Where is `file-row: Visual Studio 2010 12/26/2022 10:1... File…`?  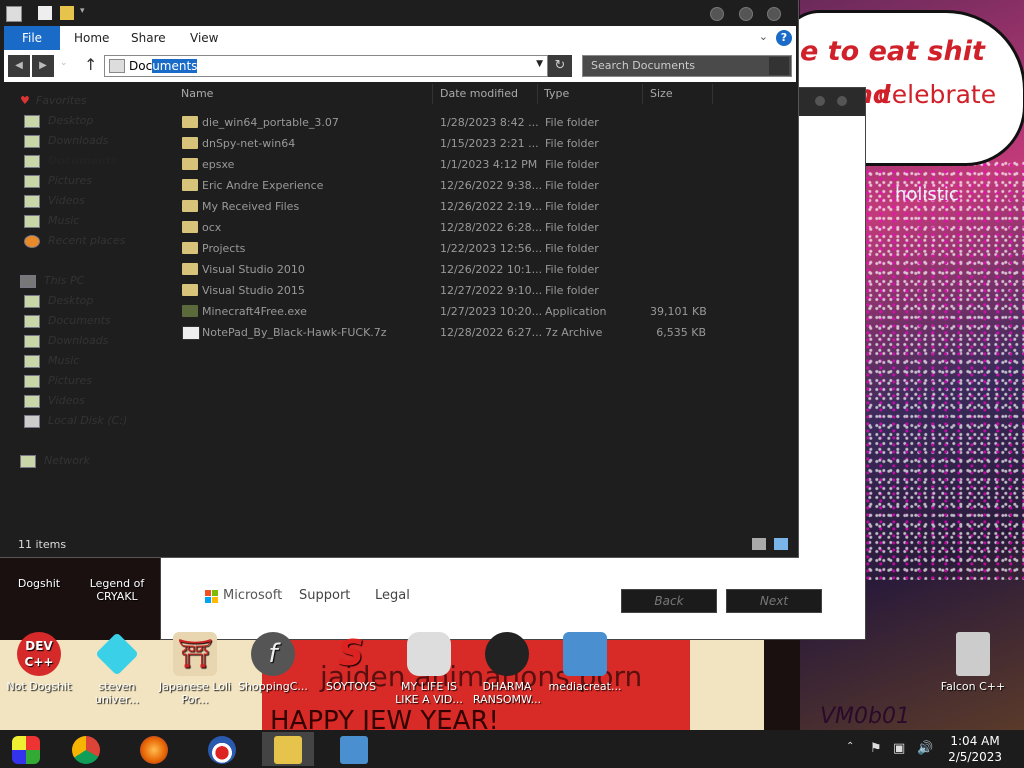 file-row: Visual Studio 2010 12/26/2022 10:1... File… is located at coordinates (452, 269).